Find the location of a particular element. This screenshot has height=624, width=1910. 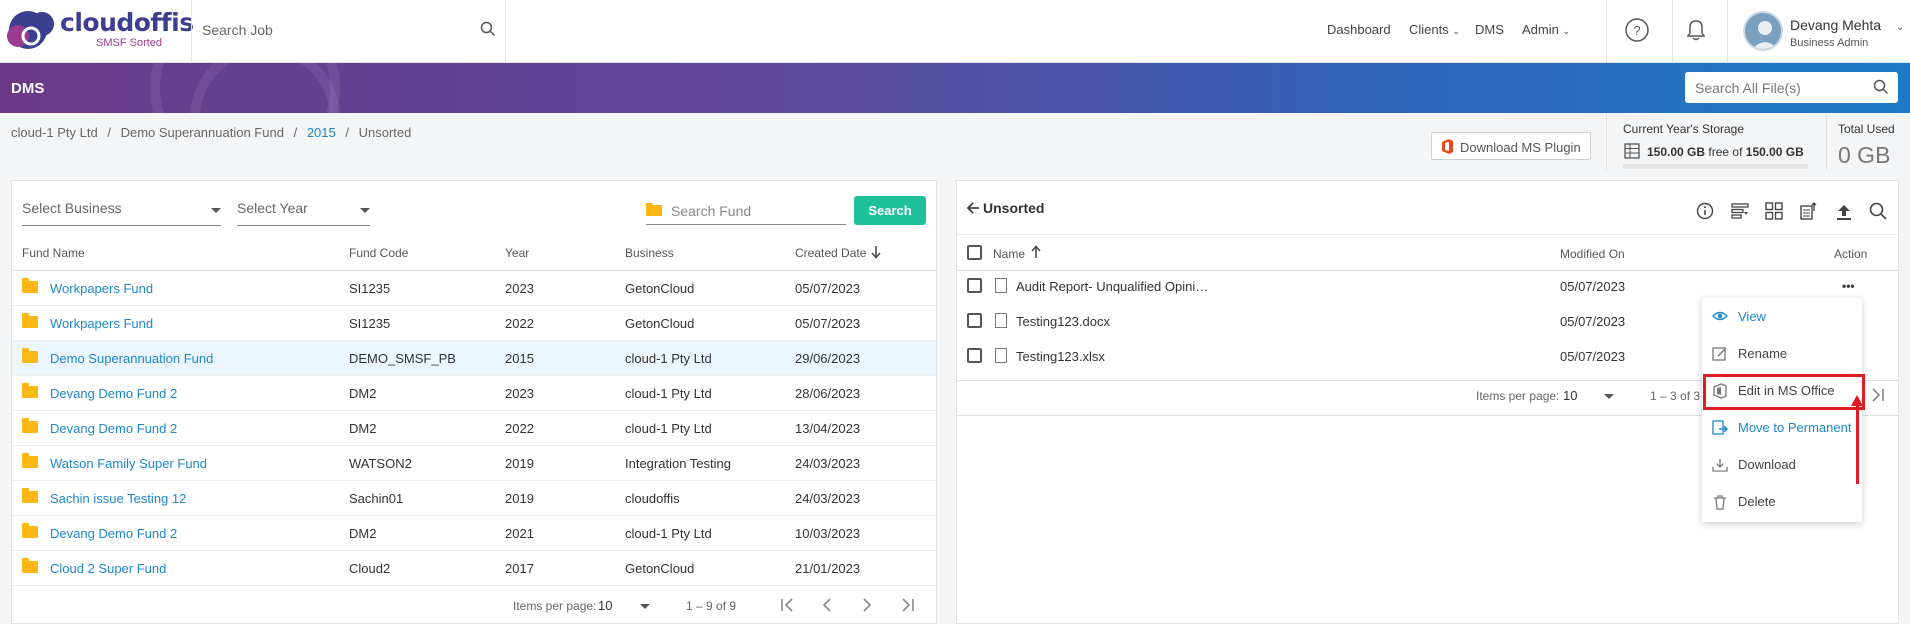

sort-files-icon is located at coordinates (1809, 212).